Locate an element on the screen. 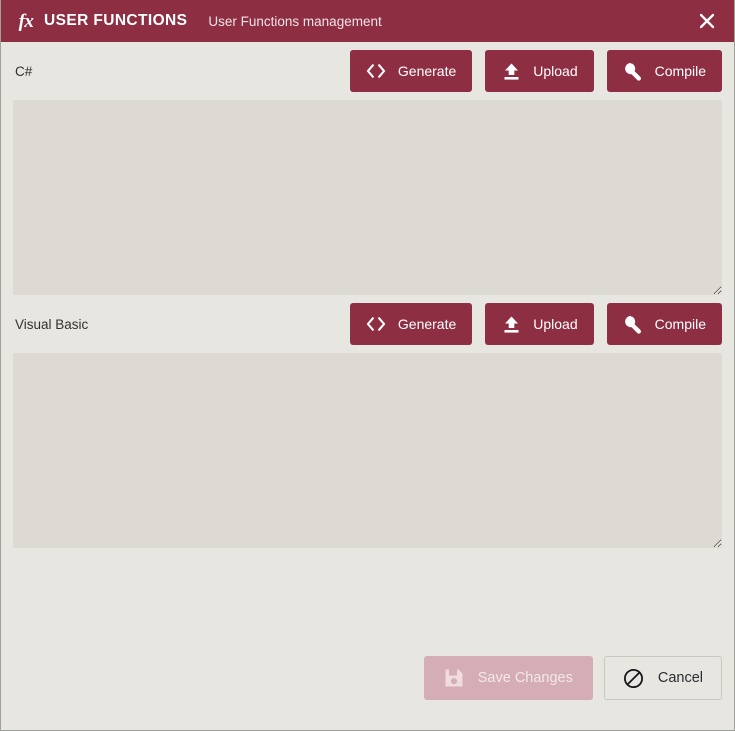  csharp-compile-button: Compile is located at coordinates (664, 71).